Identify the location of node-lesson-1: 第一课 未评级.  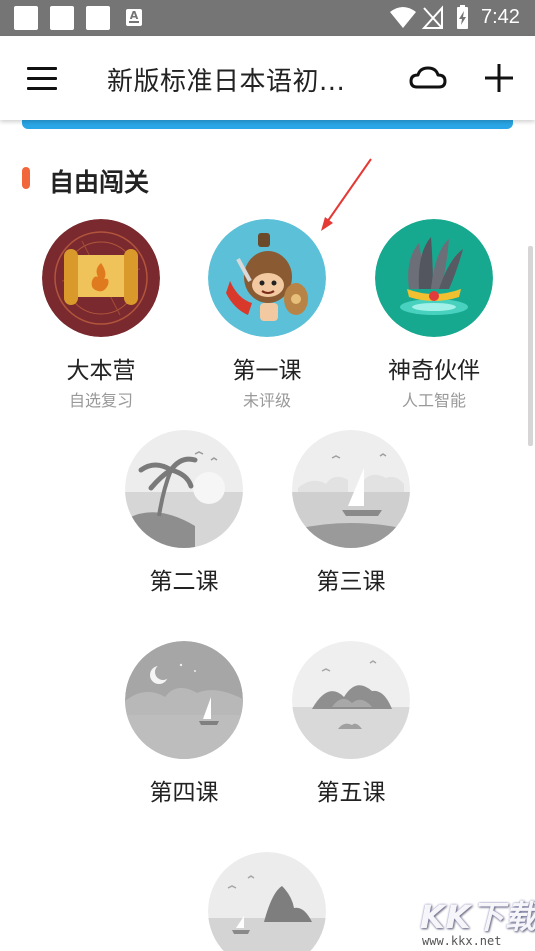
(267, 315).